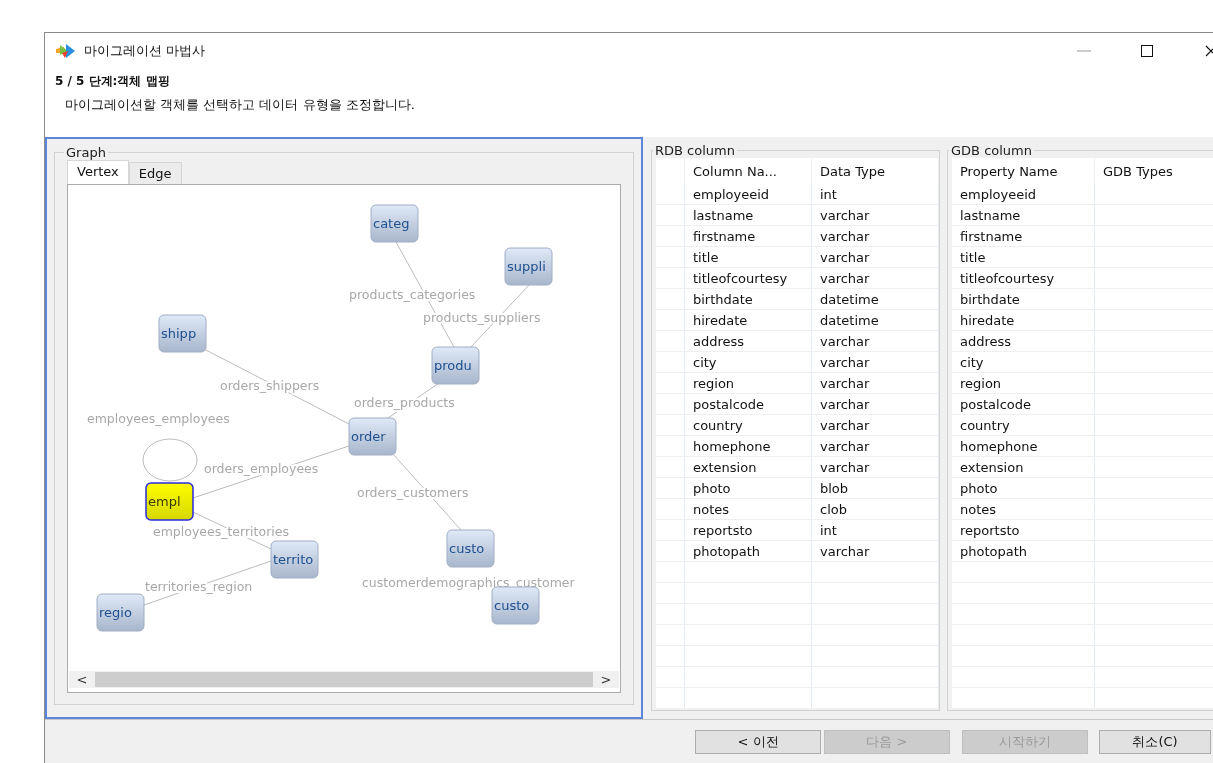  Describe the element at coordinates (875, 171) in the screenshot. I see `column-header: Data Type` at that location.